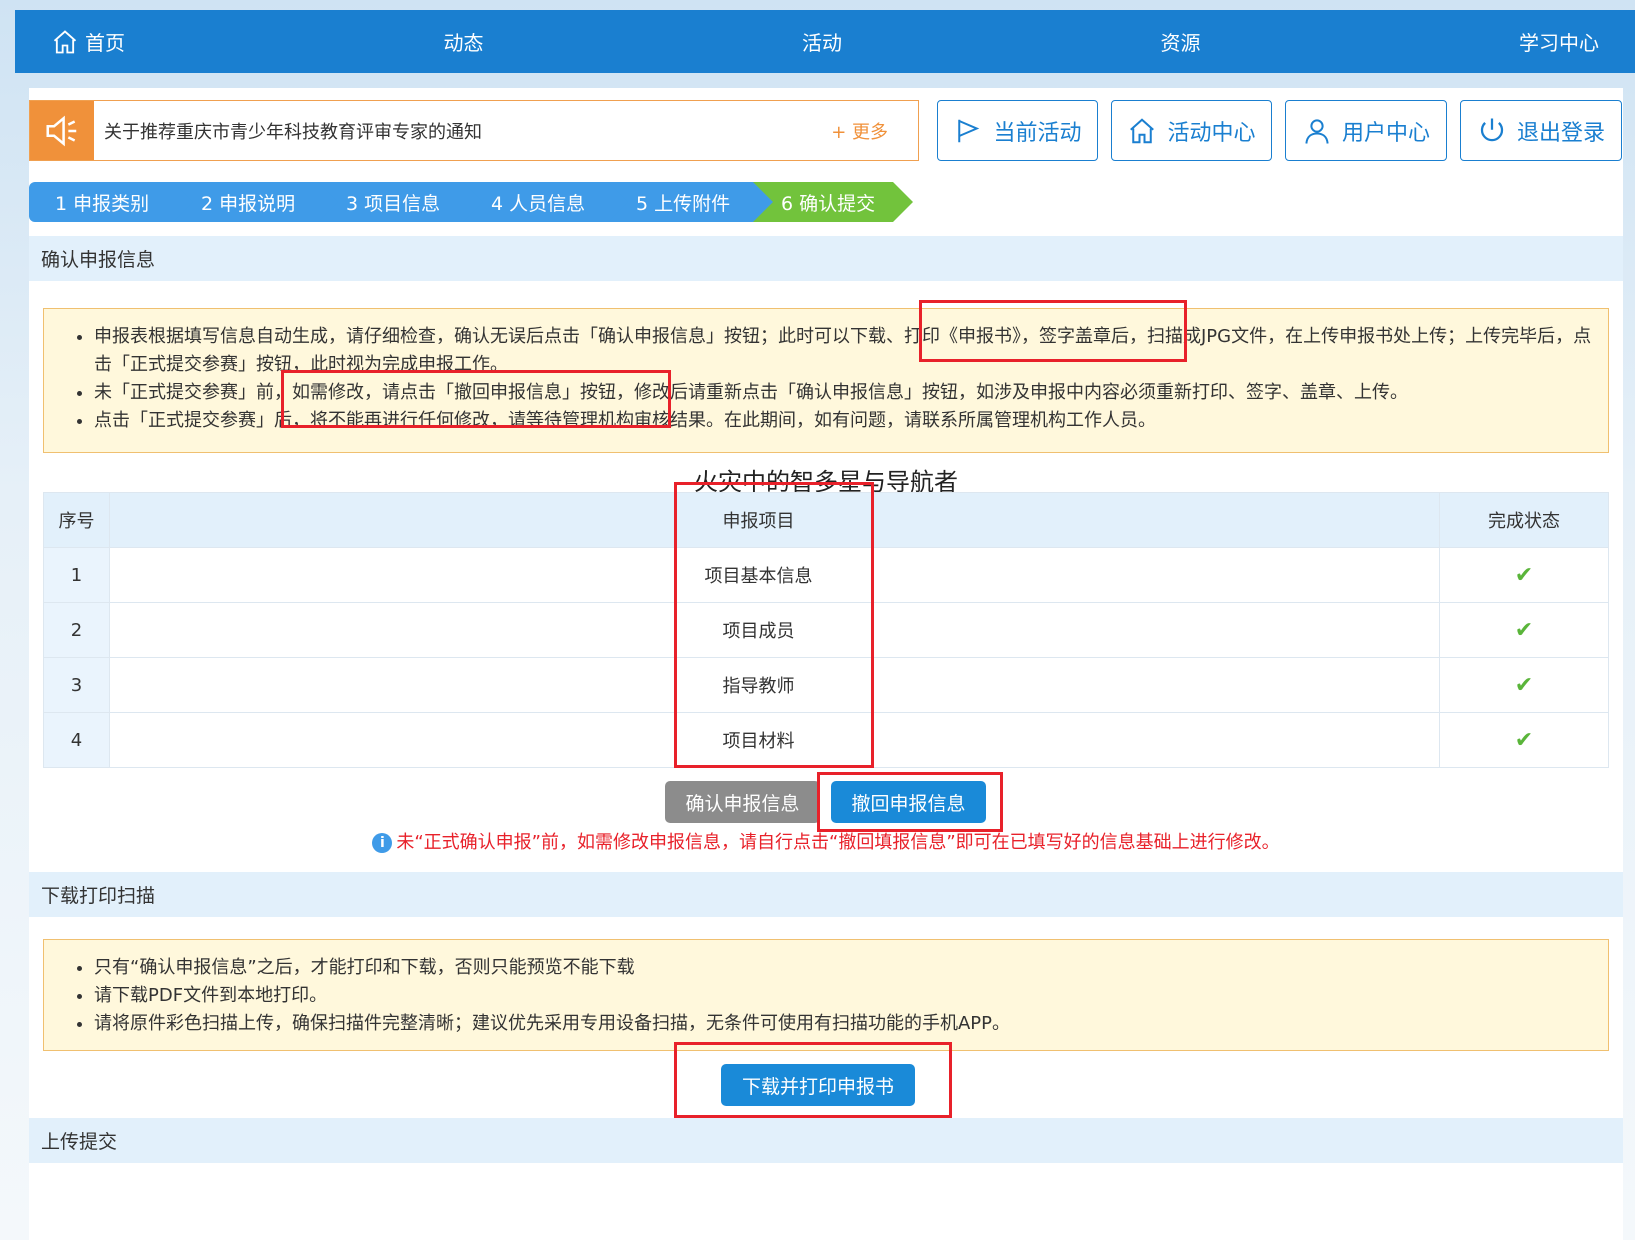 The width and height of the screenshot is (1635, 1240). What do you see at coordinates (76, 630) in the screenshot?
I see `row-index: 2` at bounding box center [76, 630].